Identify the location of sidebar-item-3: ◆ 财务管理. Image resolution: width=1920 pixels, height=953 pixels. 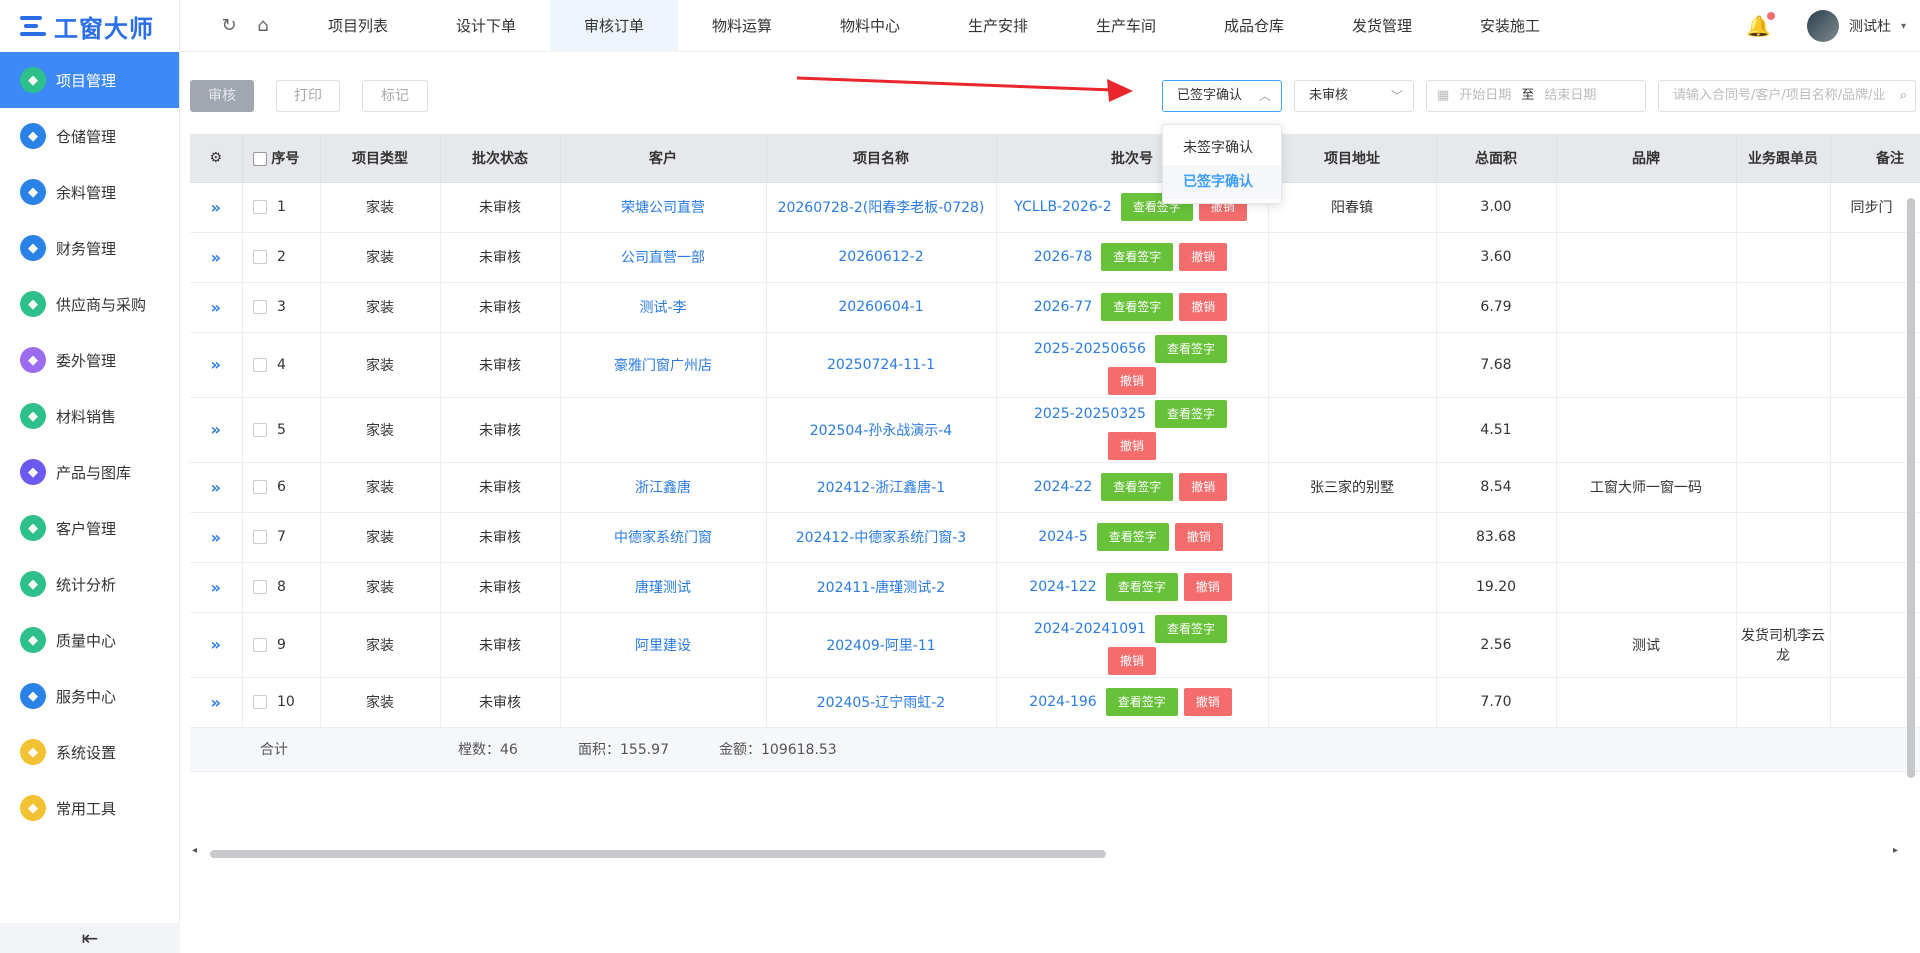
(89, 248).